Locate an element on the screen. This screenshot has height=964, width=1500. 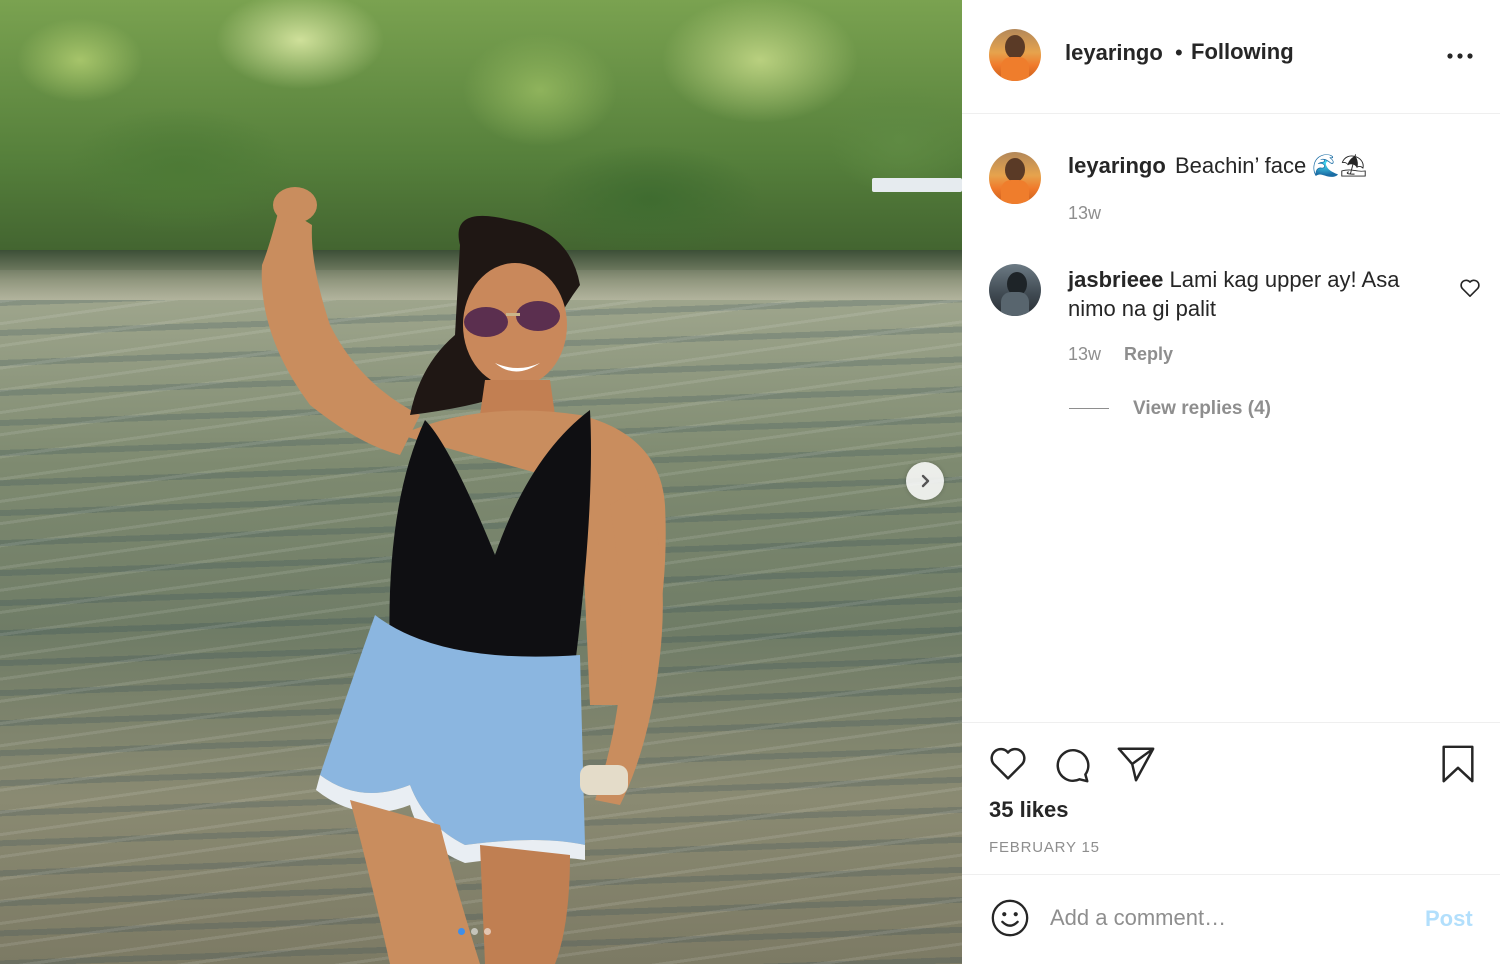
carousel-indicator is located at coordinates (474, 931).